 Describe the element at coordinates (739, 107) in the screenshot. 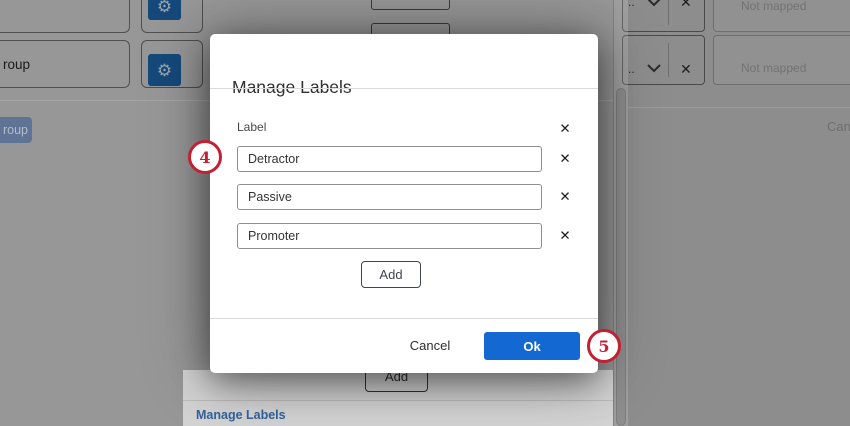

I see `bg-page-divider` at that location.